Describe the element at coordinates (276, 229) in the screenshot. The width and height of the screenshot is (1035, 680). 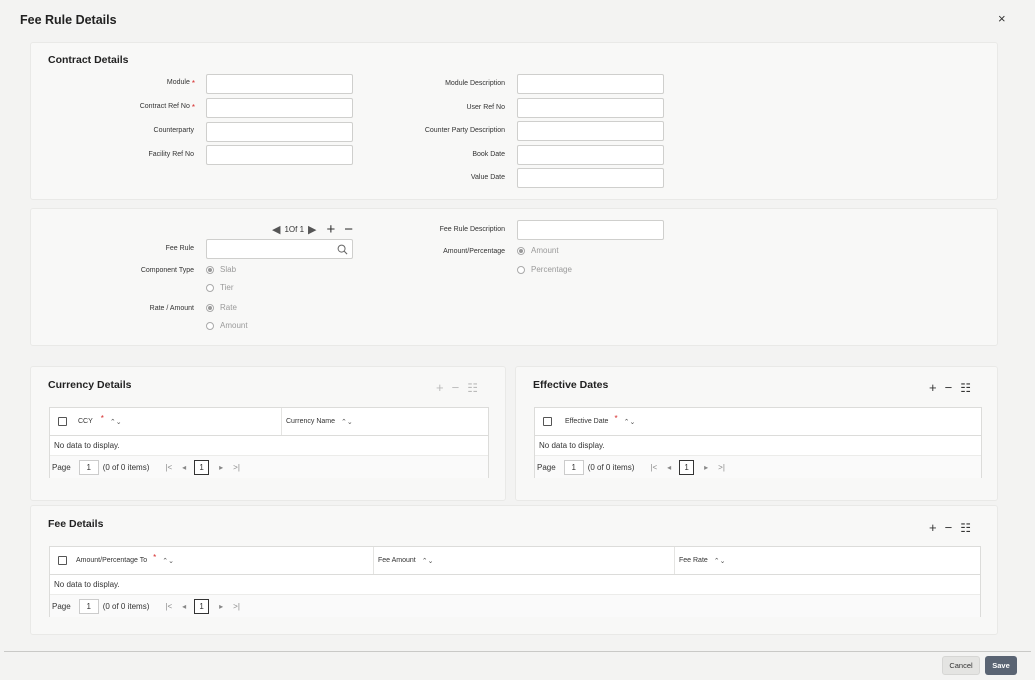
I see `previous-record-icon: ◀` at that location.